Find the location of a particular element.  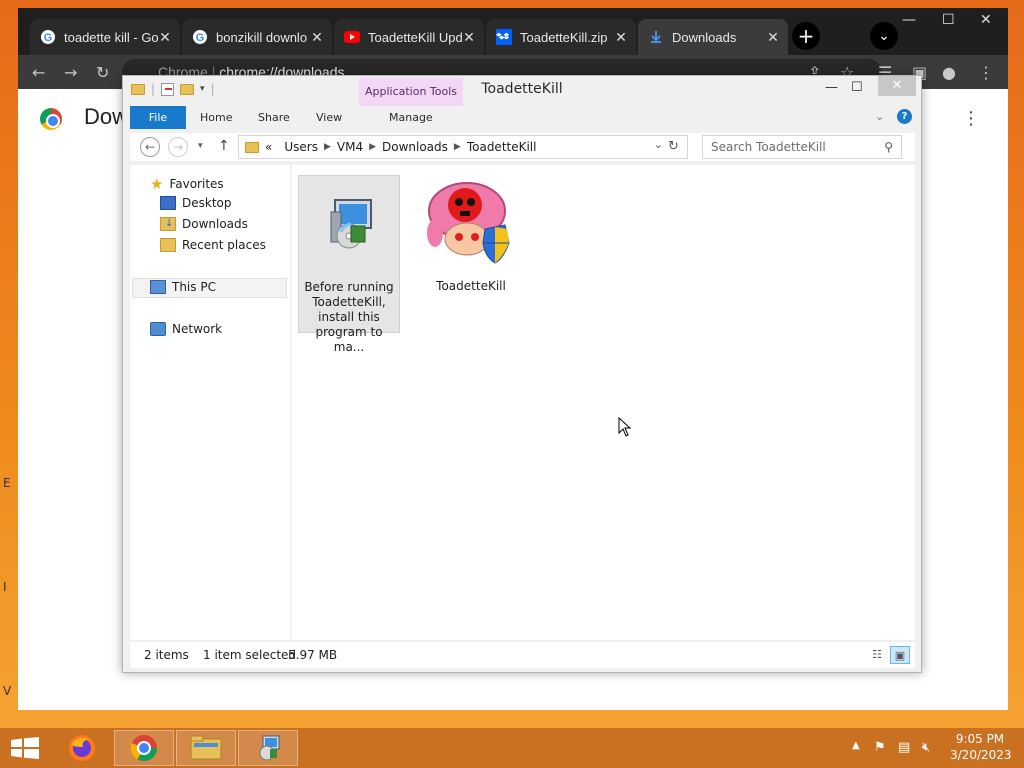

tab-title: Downloads is located at coordinates (704, 37).